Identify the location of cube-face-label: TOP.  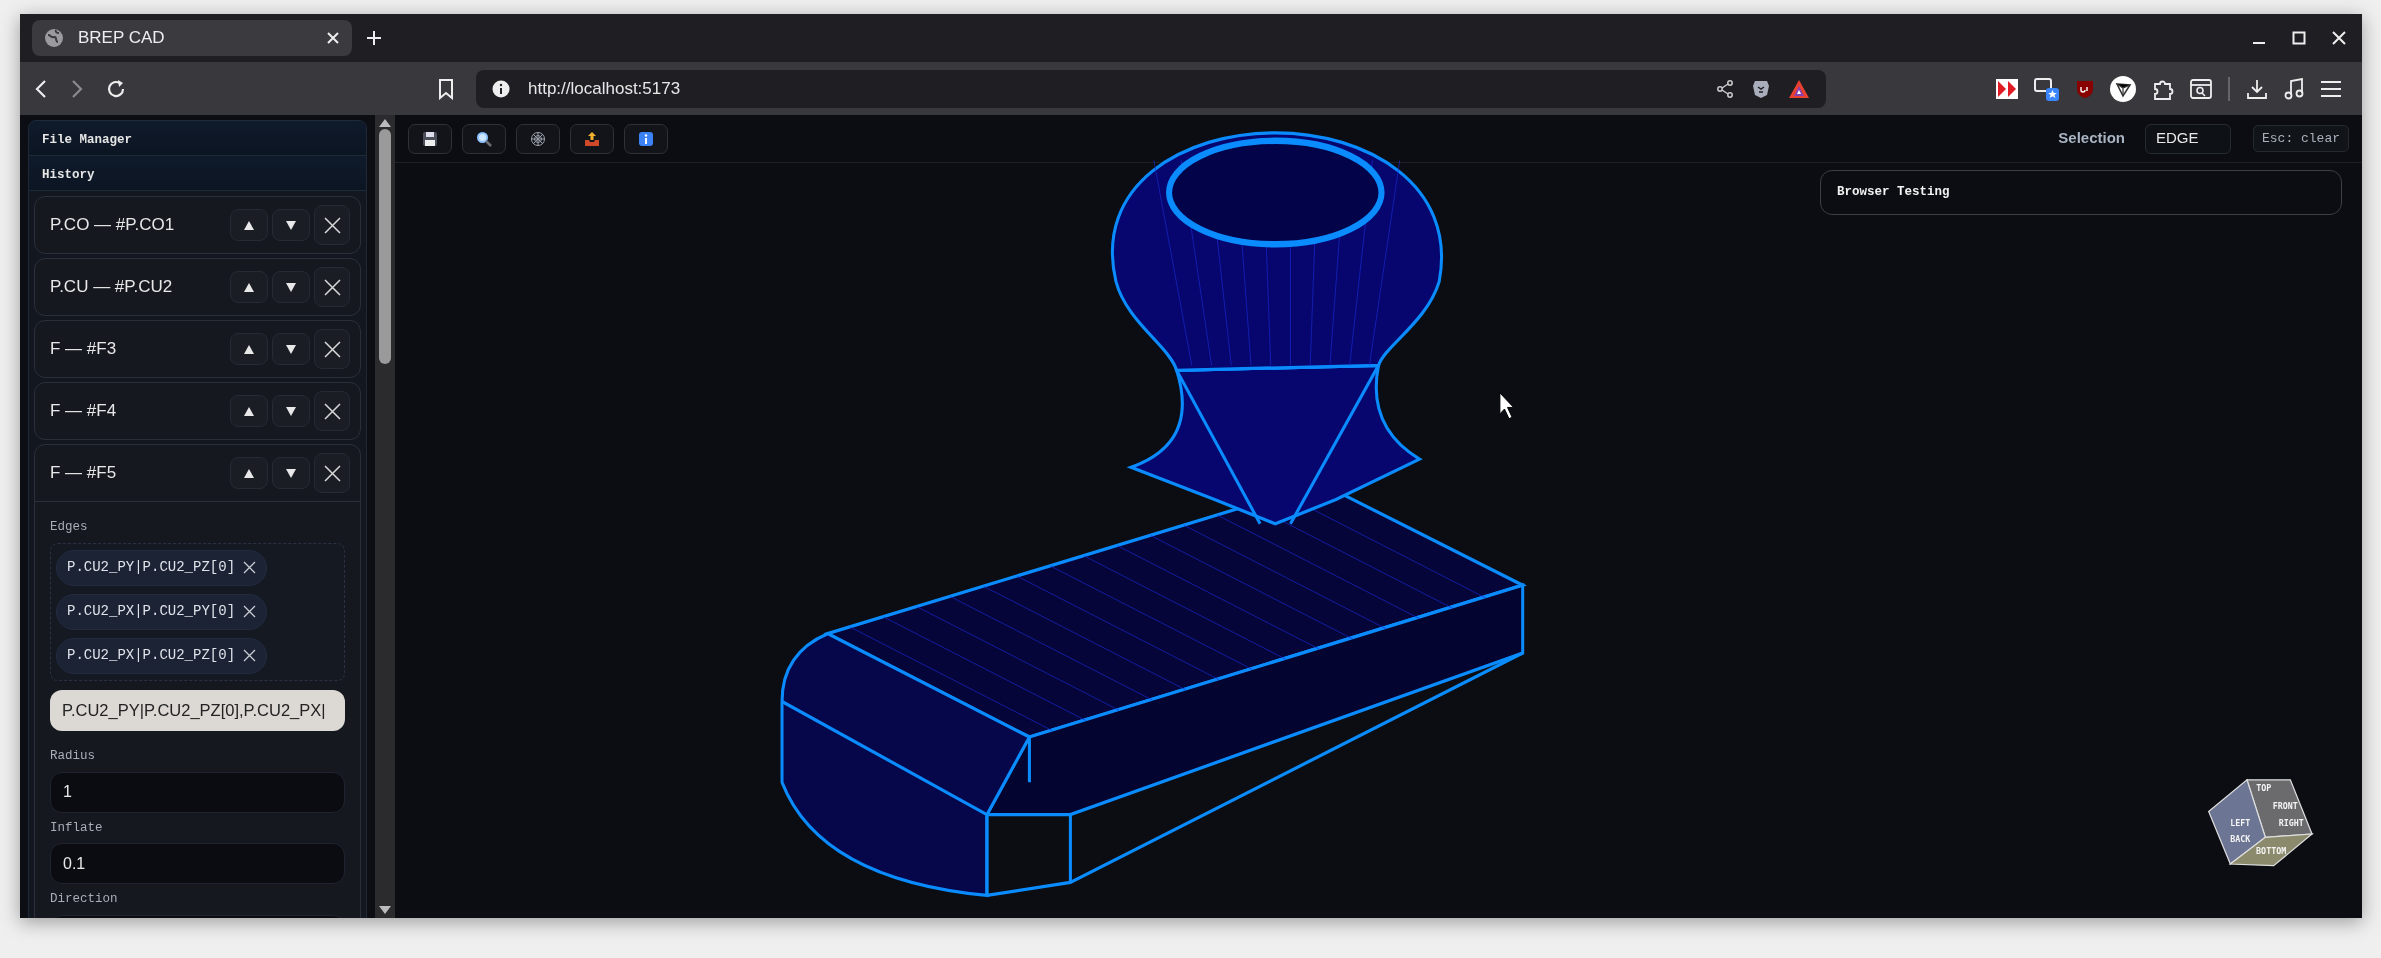
(2264, 787).